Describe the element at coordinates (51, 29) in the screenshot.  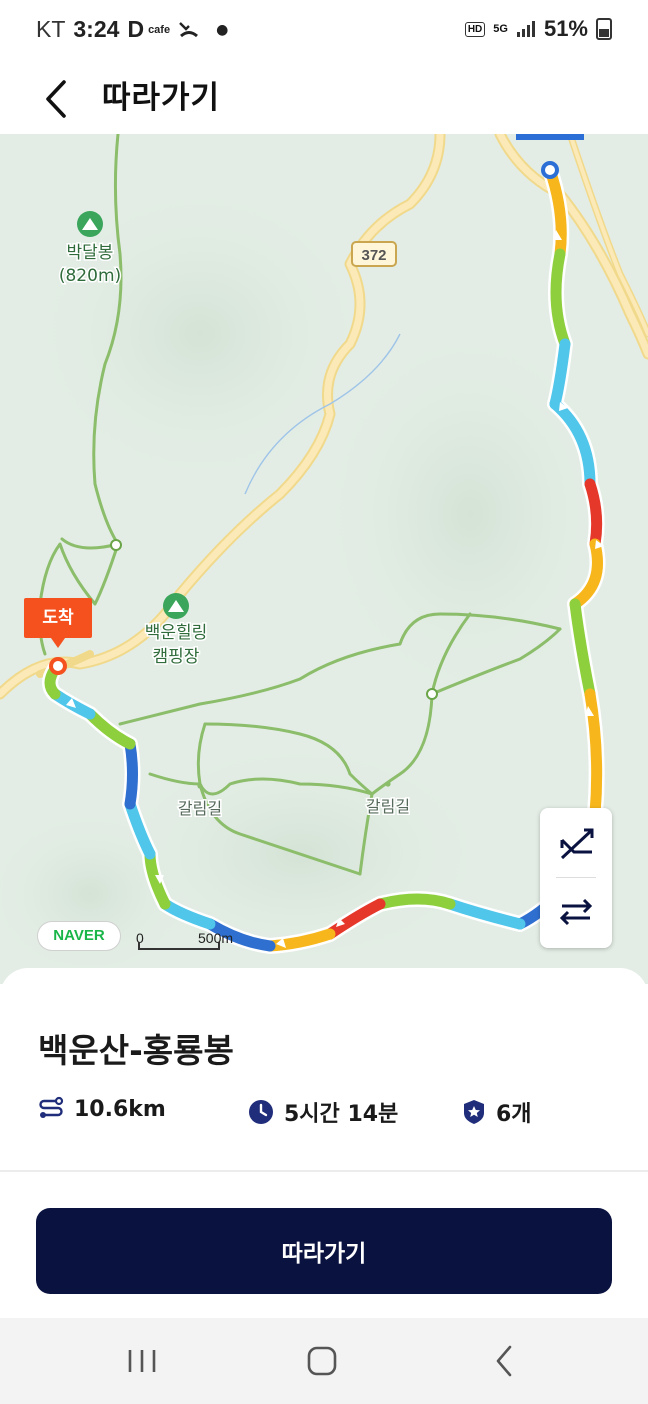
I see `carrier-label: KT` at that location.